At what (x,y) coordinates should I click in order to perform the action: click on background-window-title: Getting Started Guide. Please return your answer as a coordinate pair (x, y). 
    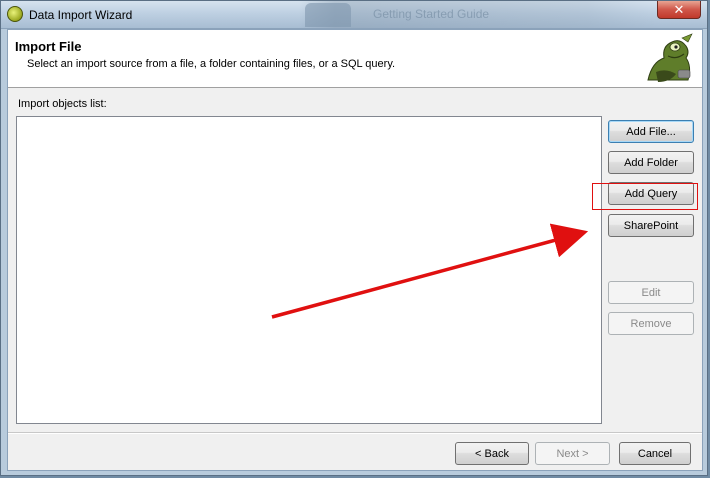
    Looking at the image, I should click on (431, 14).